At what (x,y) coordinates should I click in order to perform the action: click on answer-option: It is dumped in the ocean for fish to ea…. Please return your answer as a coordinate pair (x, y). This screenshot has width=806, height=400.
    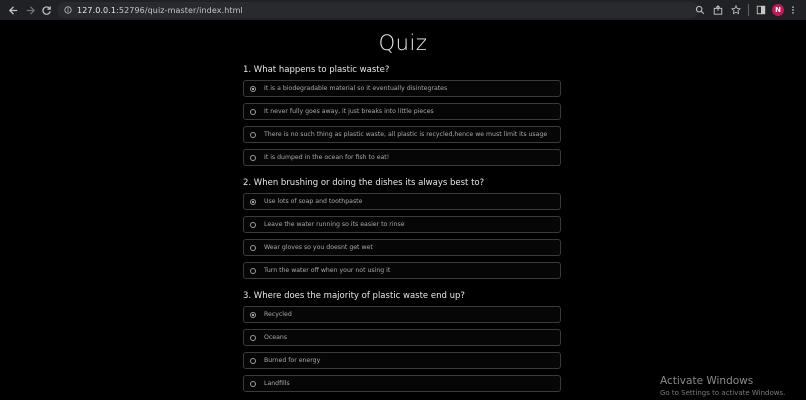
    Looking at the image, I should click on (402, 157).